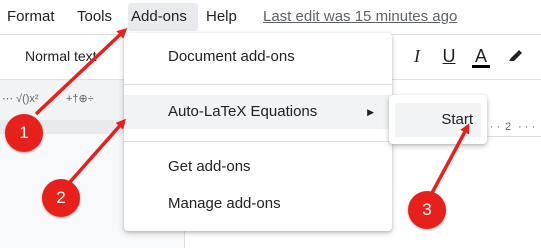 The image size is (541, 248). I want to click on callout-3: 3, so click(427, 210).